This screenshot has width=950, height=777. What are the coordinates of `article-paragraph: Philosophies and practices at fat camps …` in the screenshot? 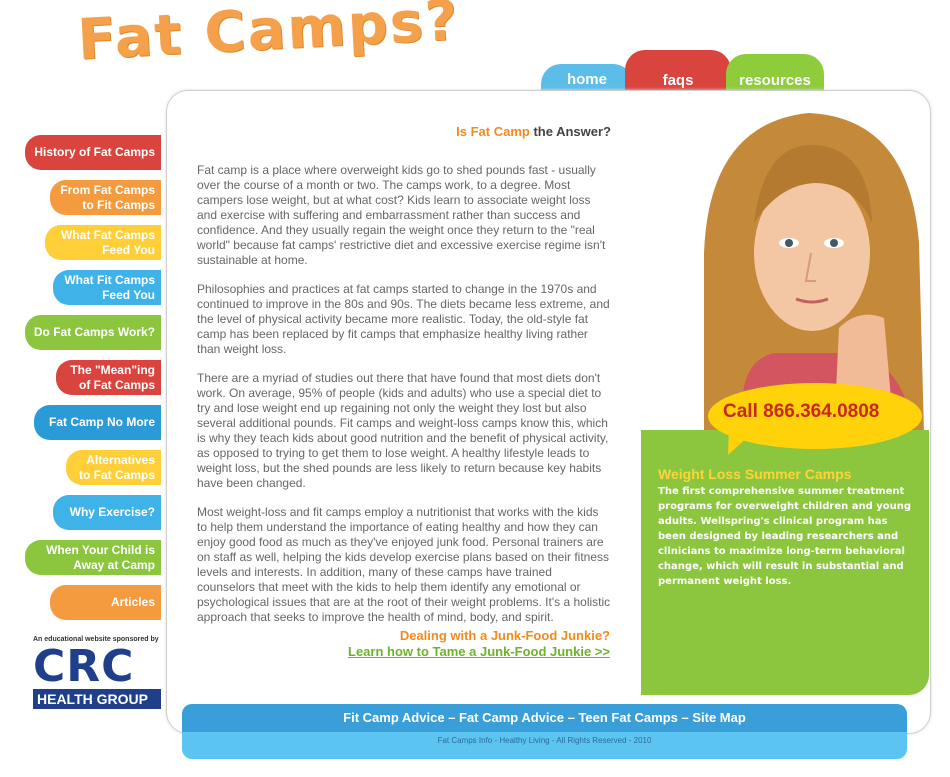 It's located at (403, 319).